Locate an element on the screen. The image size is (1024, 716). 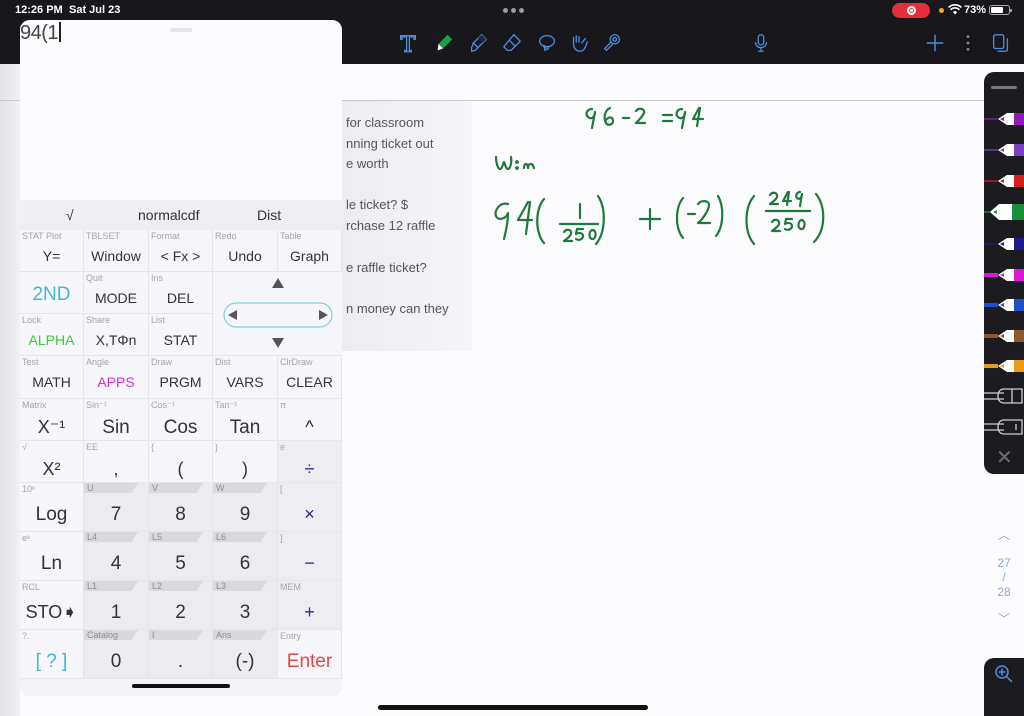
calc-key-tan: Tan⁻¹ Tan is located at coordinates (245, 420).